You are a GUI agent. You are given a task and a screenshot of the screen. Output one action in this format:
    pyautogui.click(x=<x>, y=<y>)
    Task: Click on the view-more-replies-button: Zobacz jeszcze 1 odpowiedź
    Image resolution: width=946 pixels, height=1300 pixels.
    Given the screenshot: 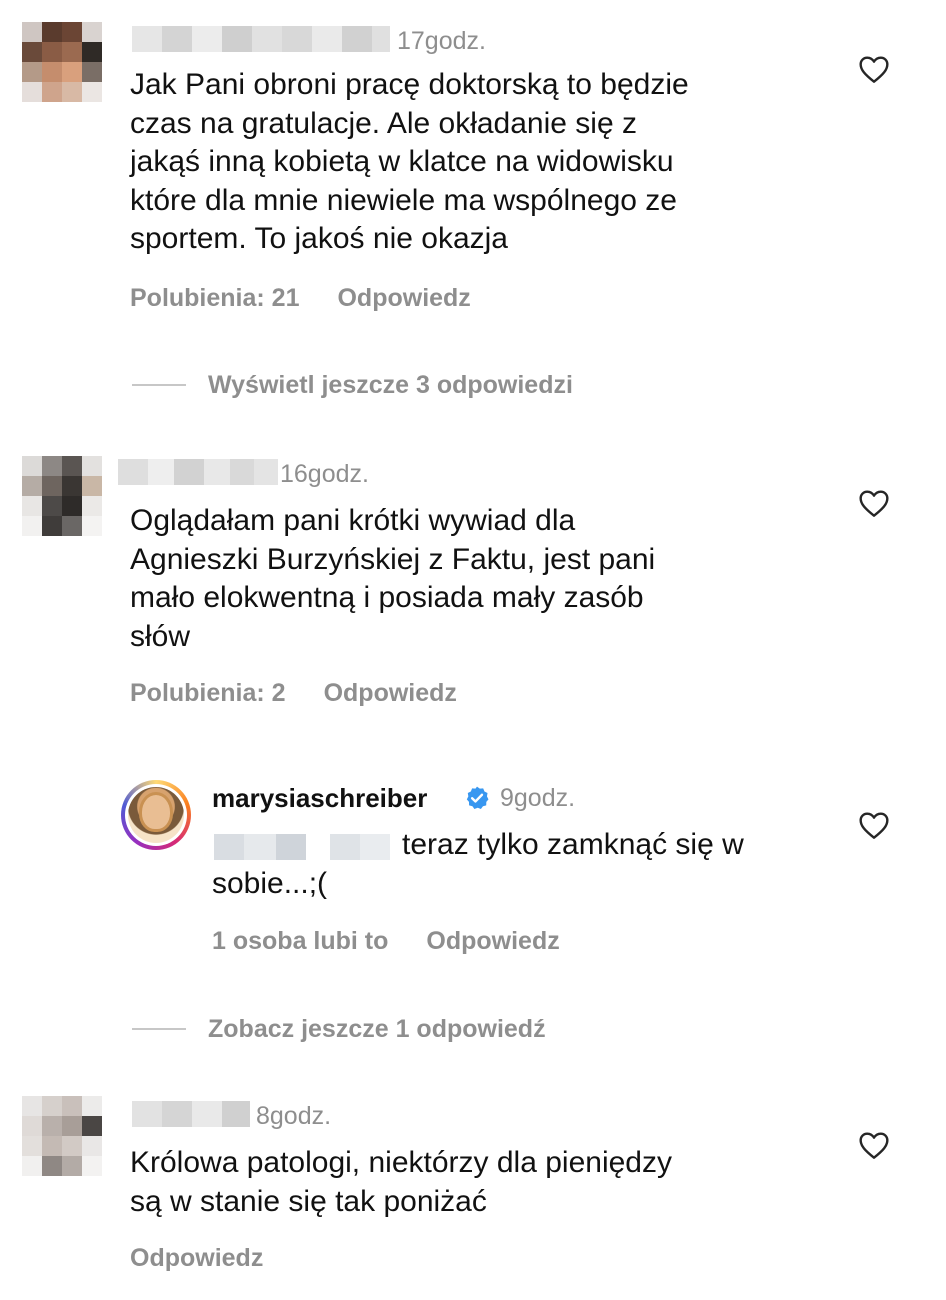 What is the action you would take?
    pyautogui.click(x=377, y=1029)
    